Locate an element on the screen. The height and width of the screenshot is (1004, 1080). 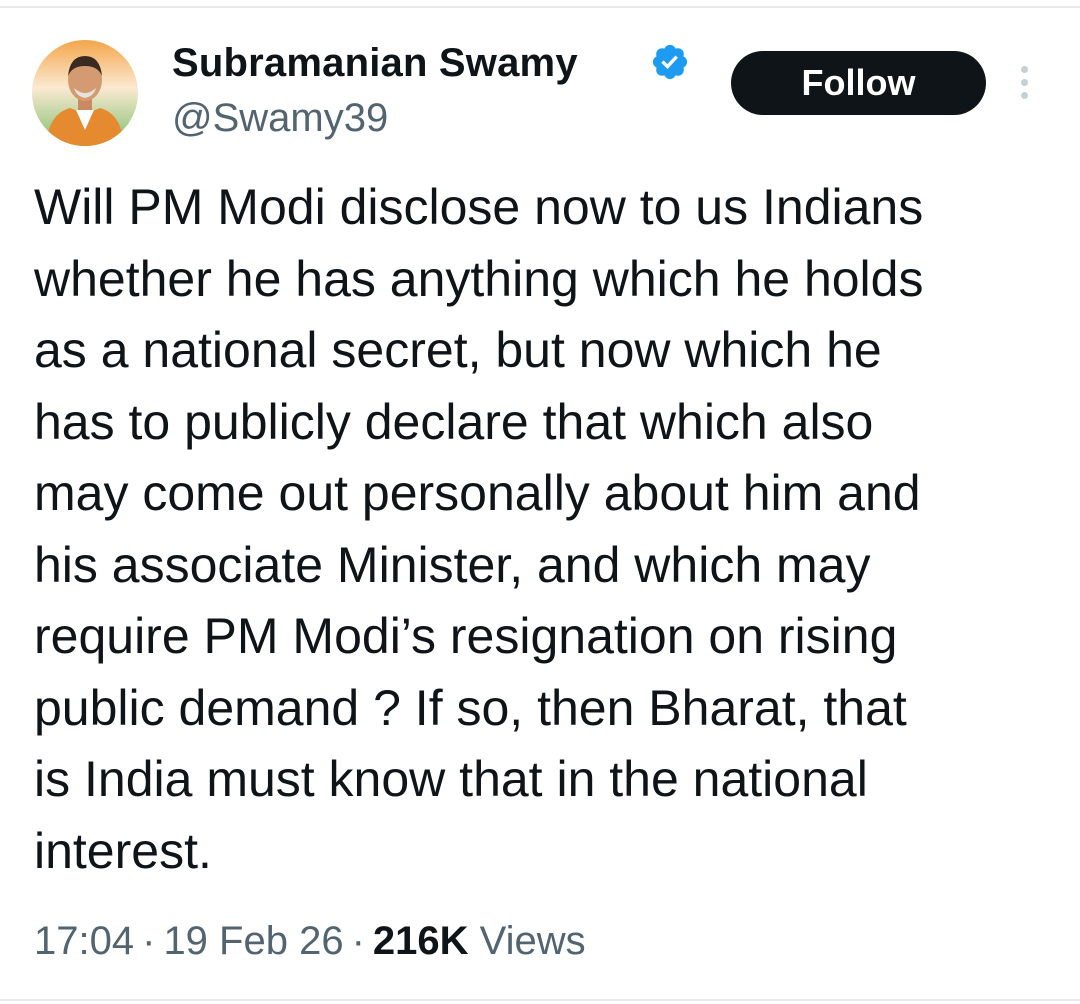
tweet-date: 19 Feb 26 is located at coordinates (253, 941).